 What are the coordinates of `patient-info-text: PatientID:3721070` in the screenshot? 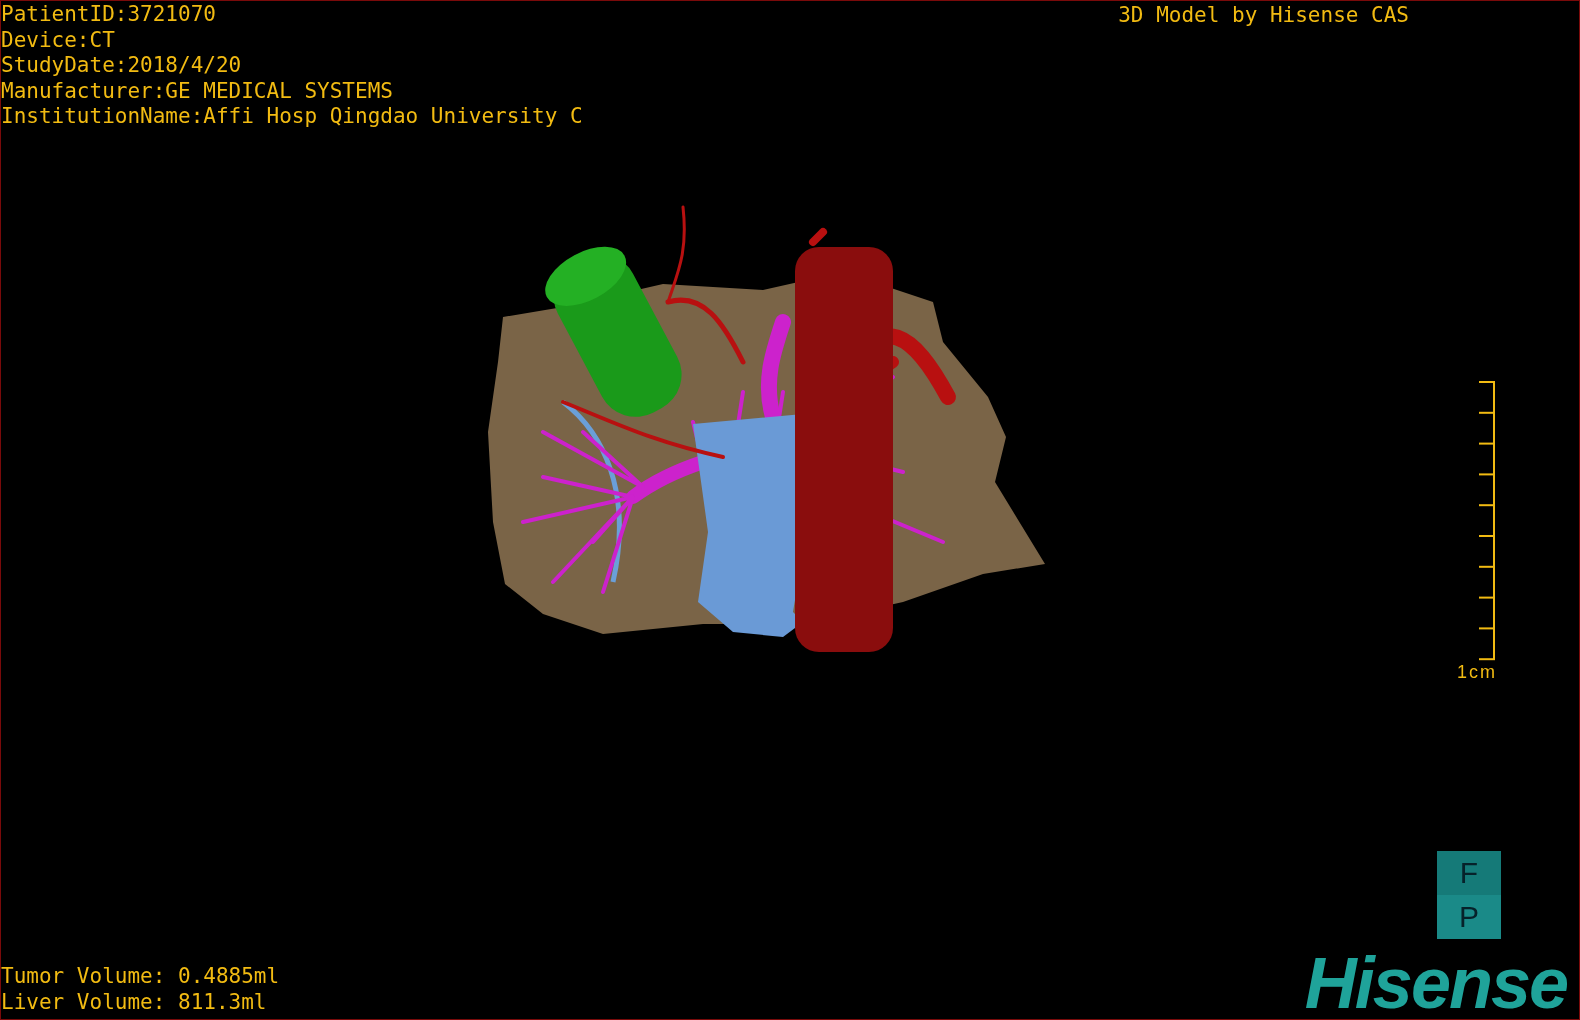 It's located at (109, 15).